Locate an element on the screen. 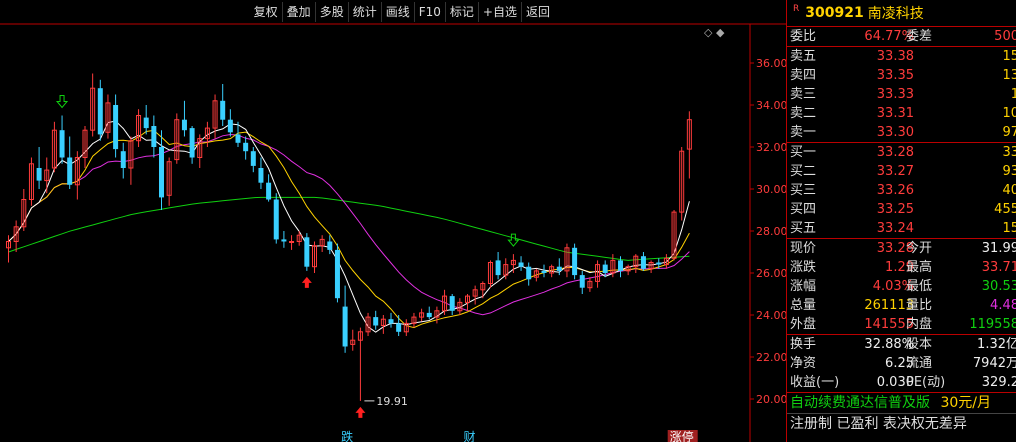 The width and height of the screenshot is (1016, 442). bid-row: 买四 33.25 455 is located at coordinates (901, 209).